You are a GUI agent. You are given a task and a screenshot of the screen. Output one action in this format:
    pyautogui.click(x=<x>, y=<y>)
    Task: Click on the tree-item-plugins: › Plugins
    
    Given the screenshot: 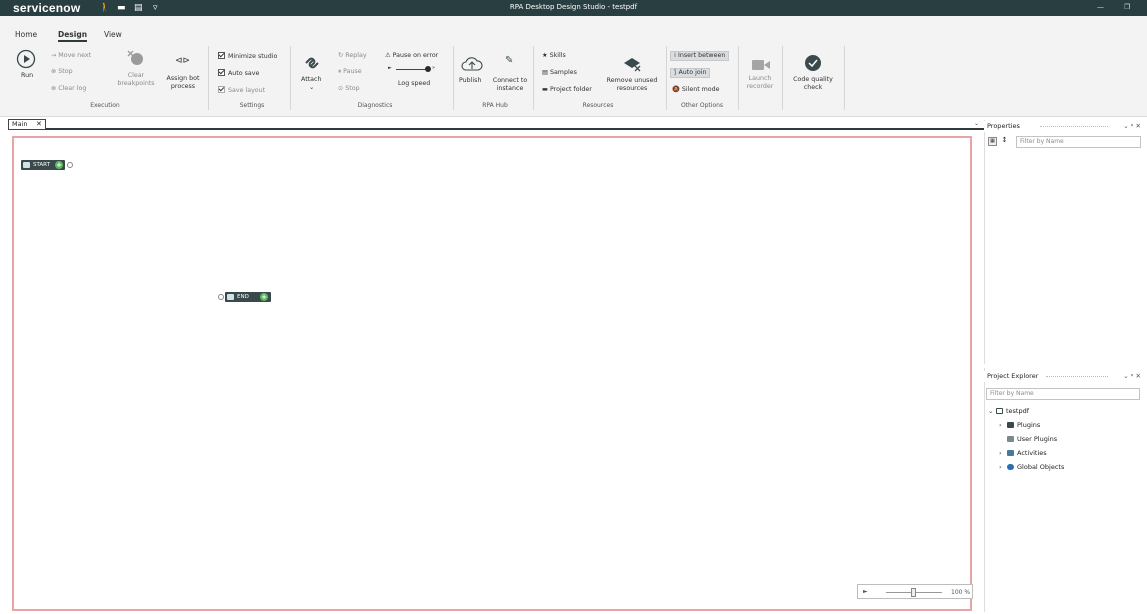 What is the action you would take?
    pyautogui.click(x=1019, y=425)
    